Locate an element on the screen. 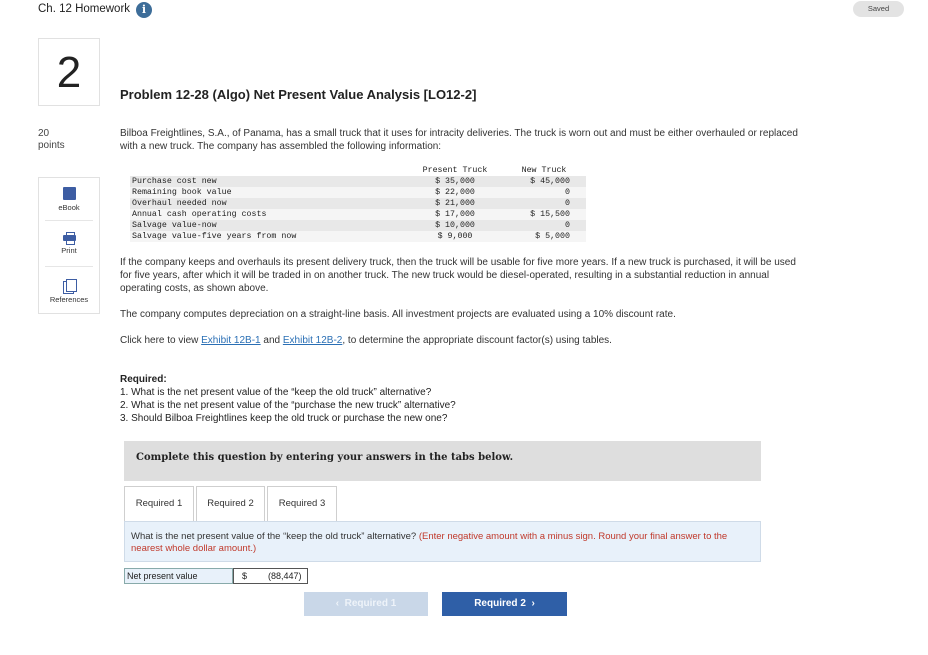  next-label: Required 2 is located at coordinates (500, 603).